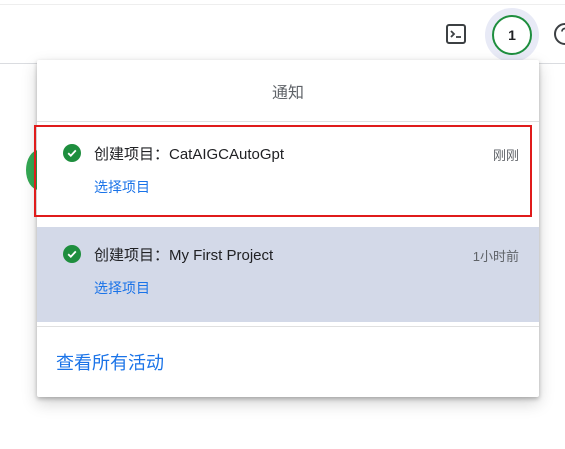 The image size is (565, 449). Describe the element at coordinates (189, 154) in the screenshot. I see `notification-message: 创建项目：CatAIGCAutoGpt` at that location.